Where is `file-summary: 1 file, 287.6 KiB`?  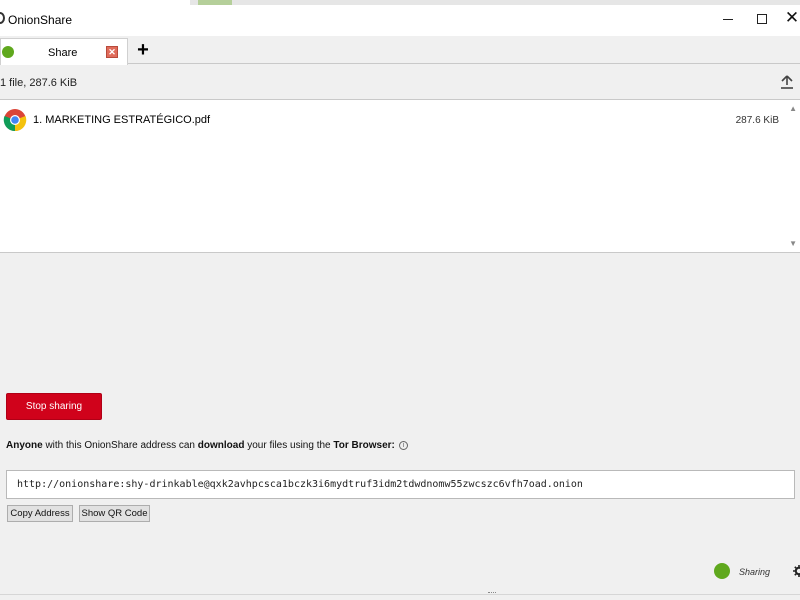 file-summary: 1 file, 287.6 KiB is located at coordinates (39, 83).